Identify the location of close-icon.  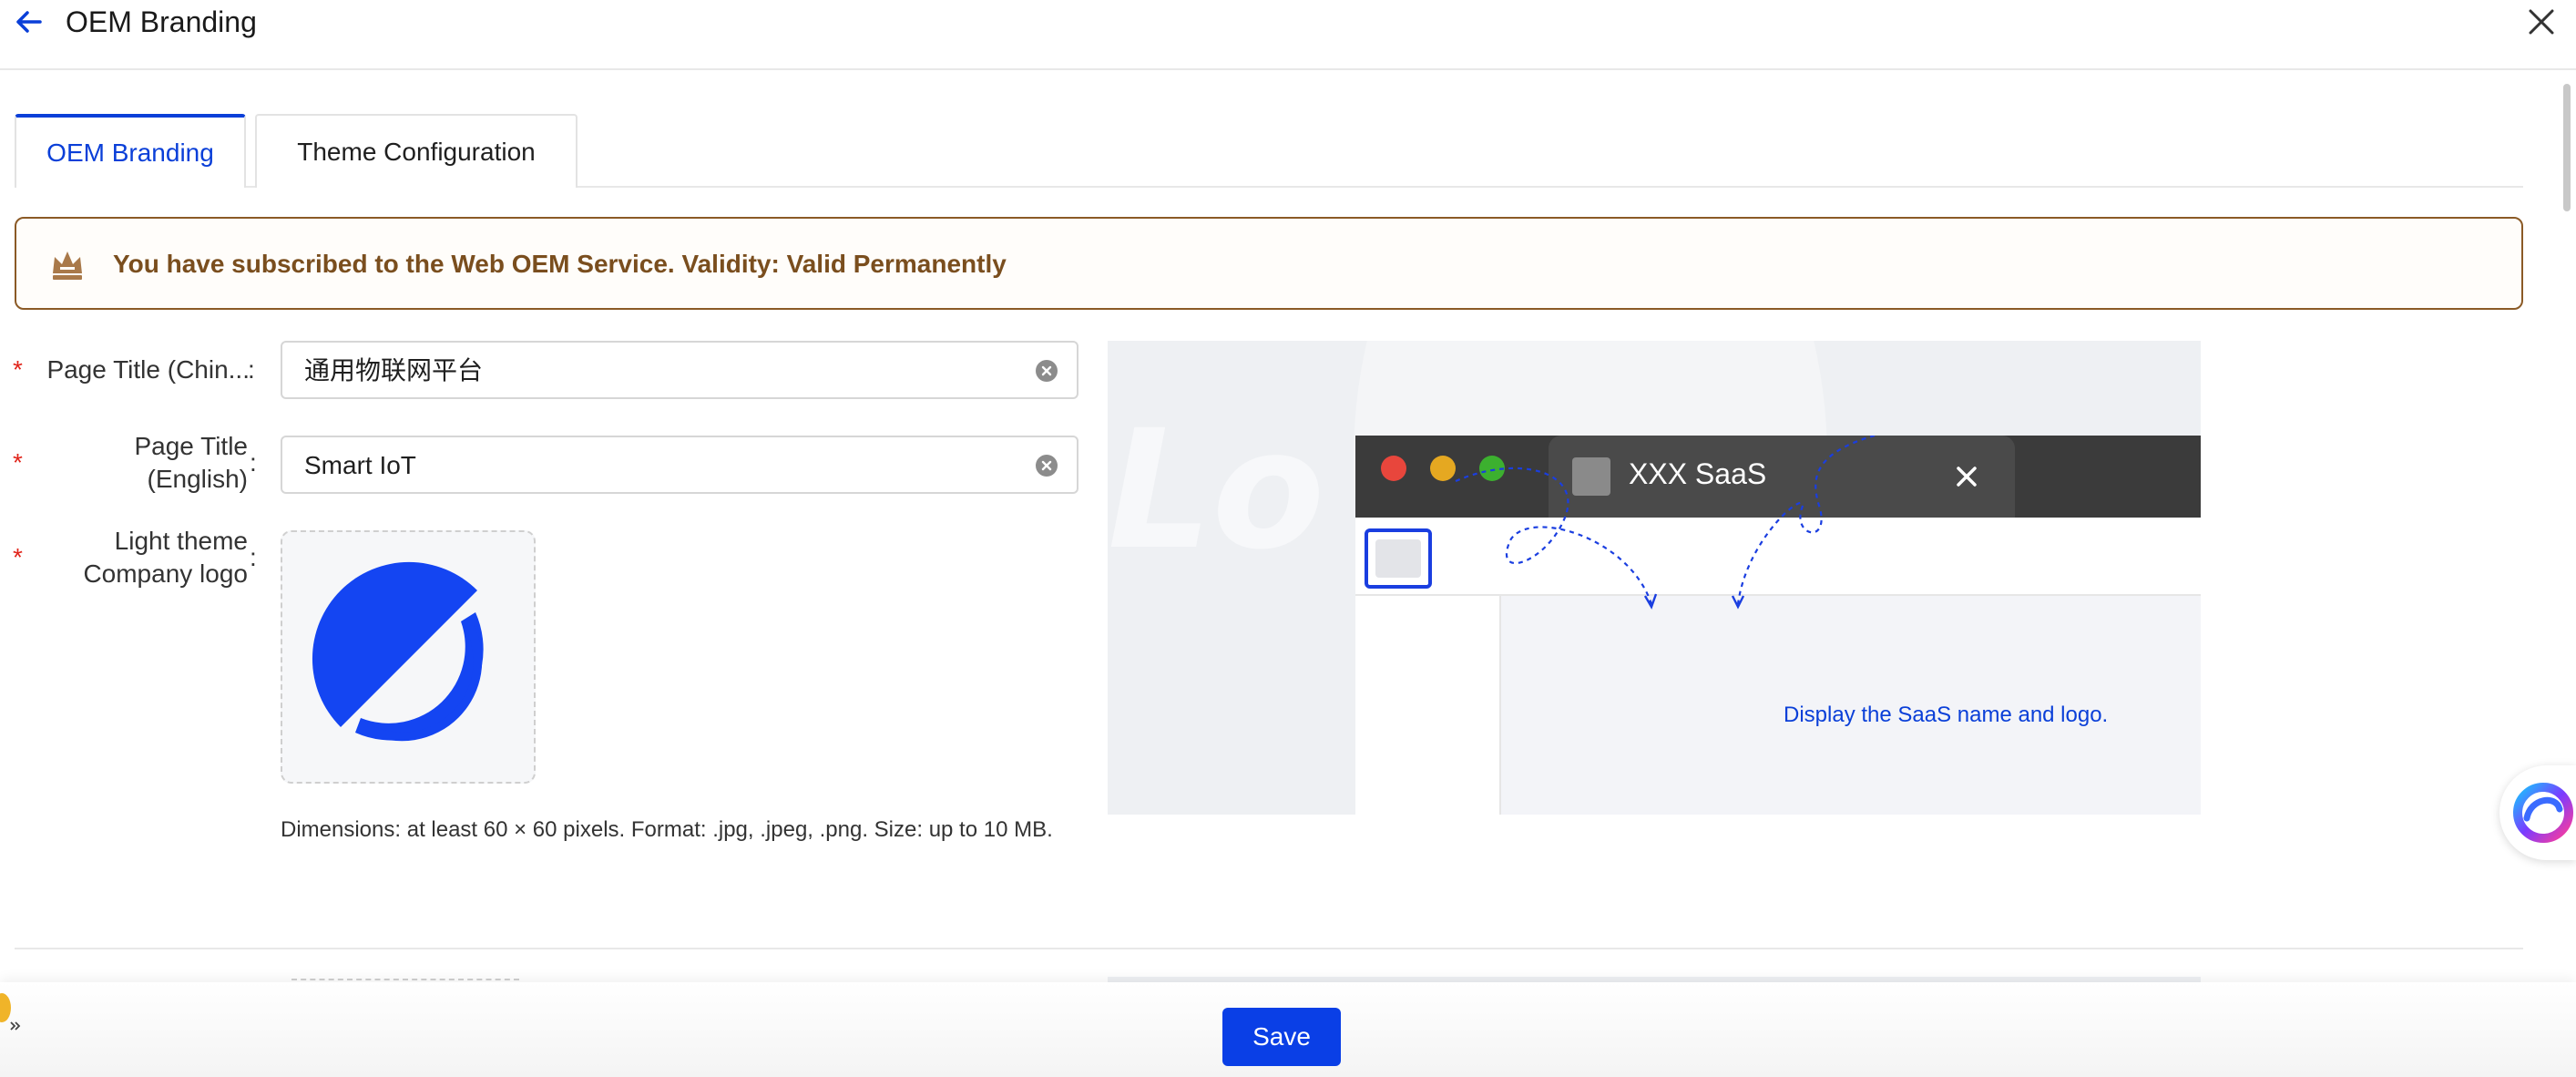
(2541, 22).